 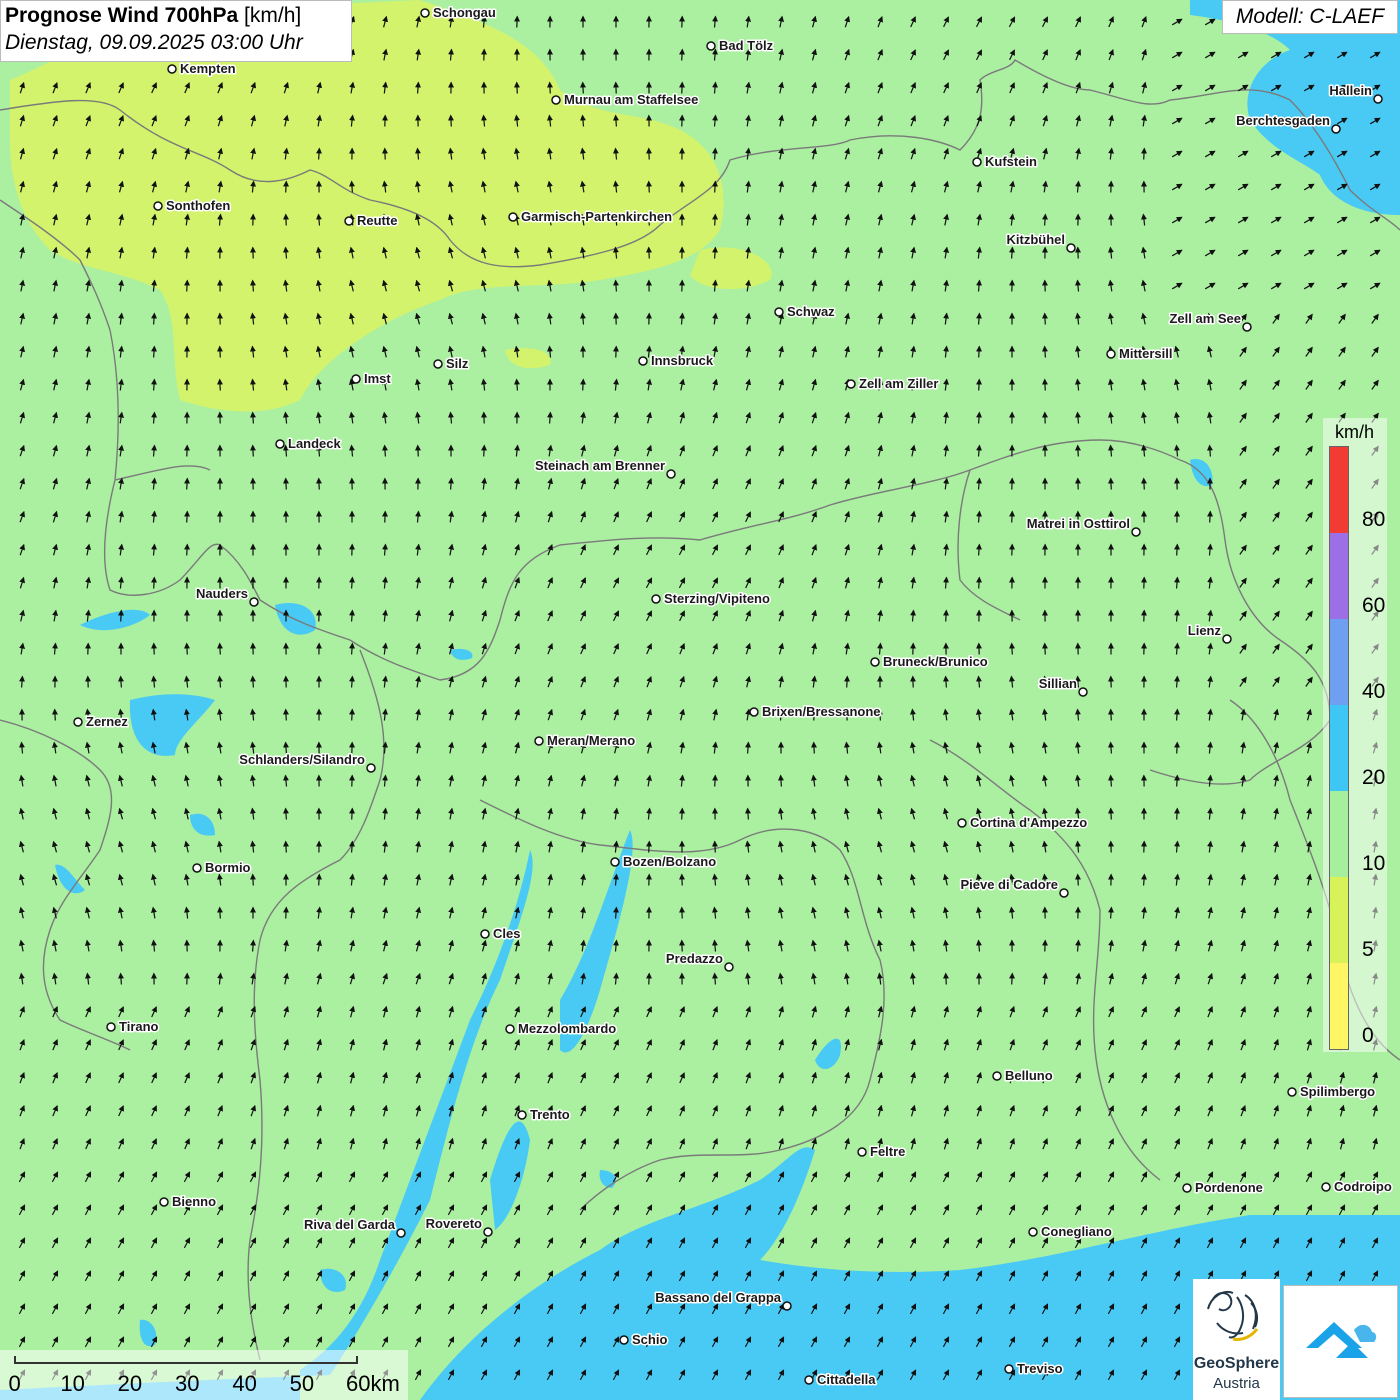 I want to click on city-marker: Pordenone, so click(x=1223, y=1188).